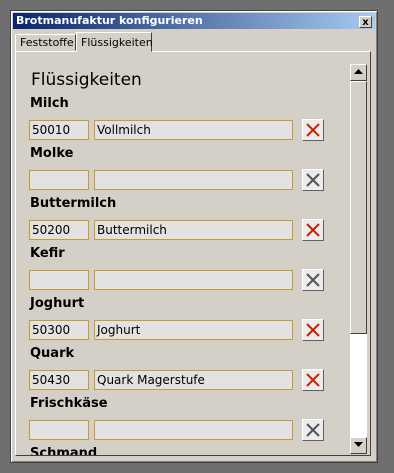  Describe the element at coordinates (109, 20) in the screenshot. I see `window-title: Brotmanufaktur konfigurieren` at that location.